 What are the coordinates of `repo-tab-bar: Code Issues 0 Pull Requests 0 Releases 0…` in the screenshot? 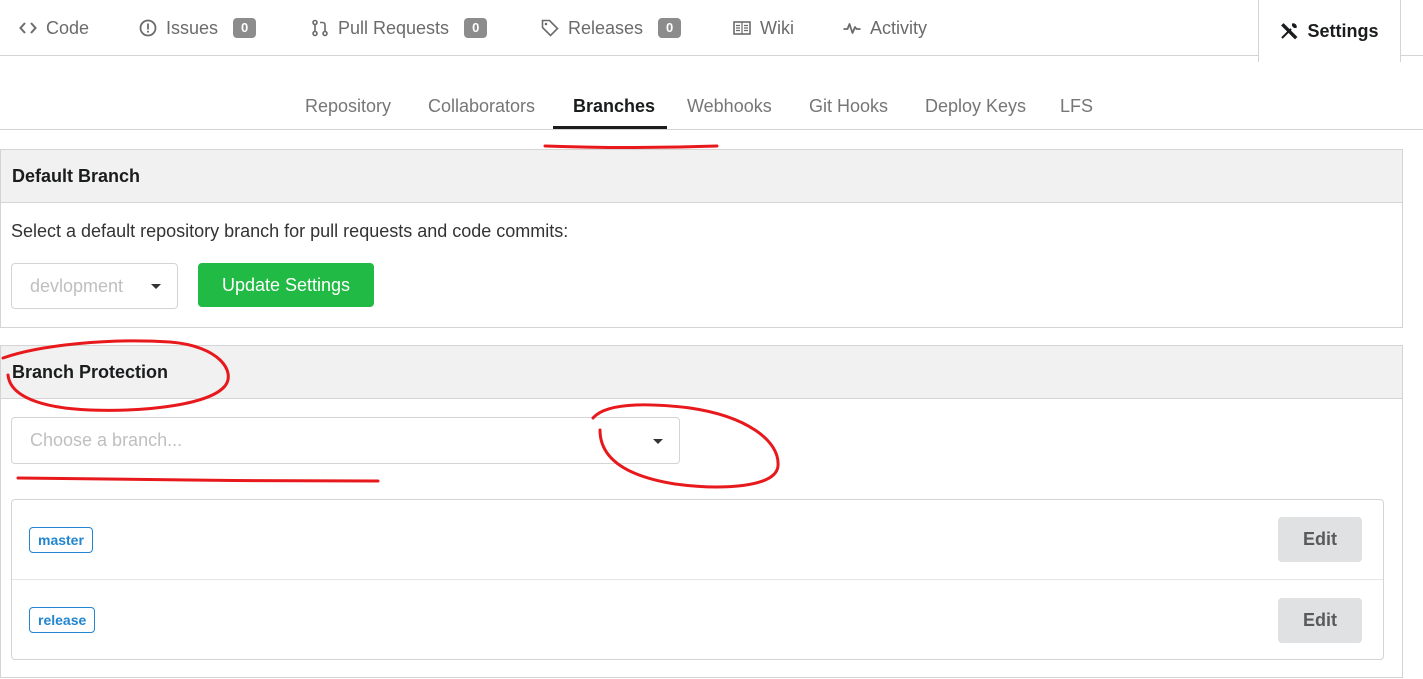 It's located at (711, 31).